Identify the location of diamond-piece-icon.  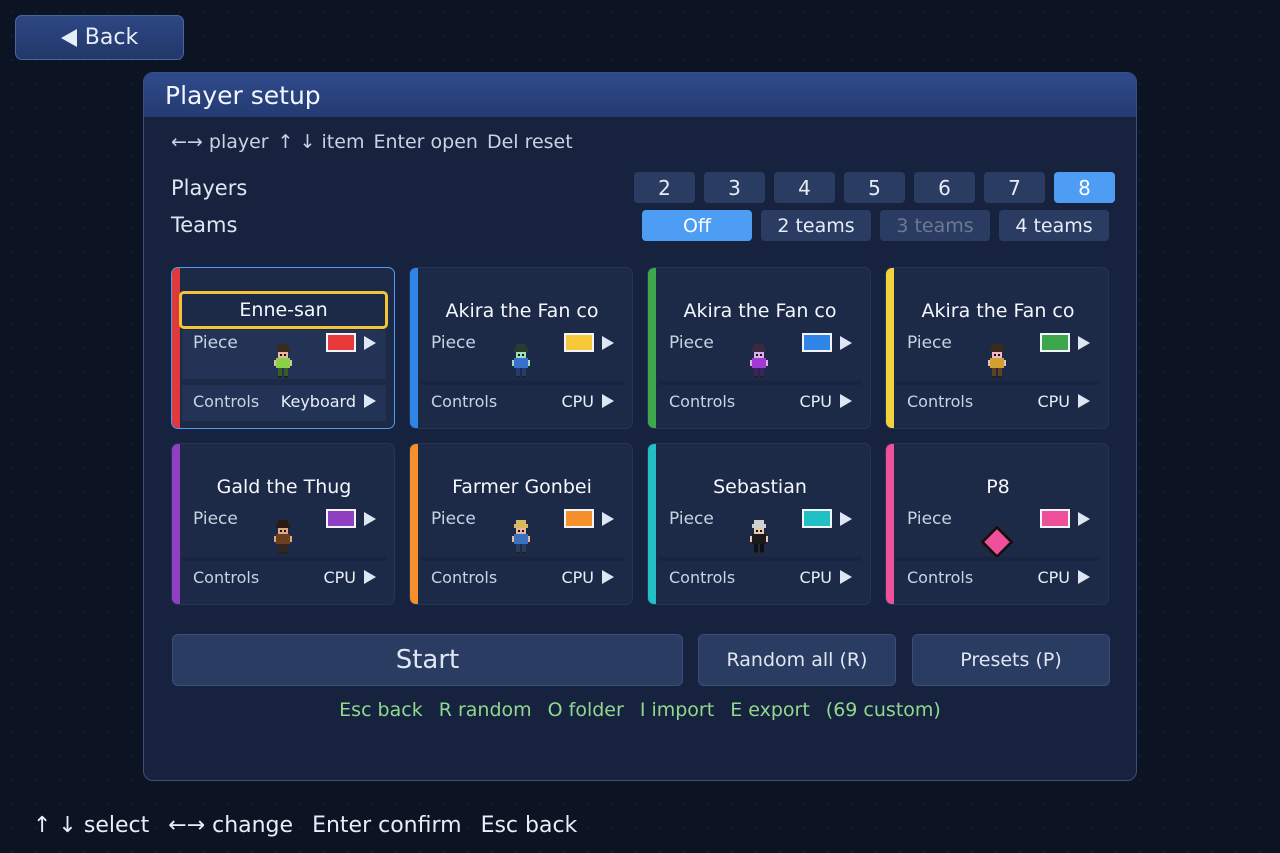
(997, 542).